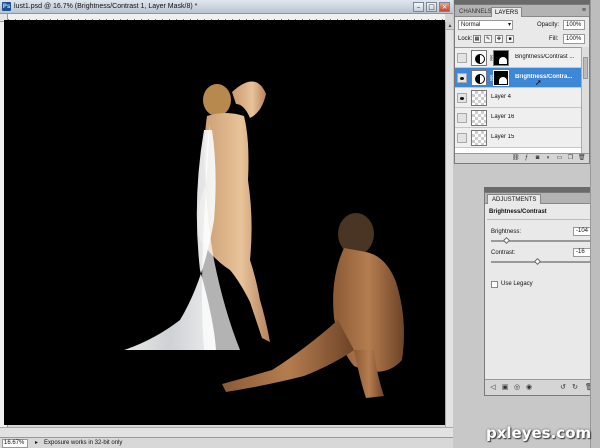 Image resolution: width=600 pixels, height=448 pixels. Describe the element at coordinates (516, 158) in the screenshot. I see `link-layers-icon: ⛓` at that location.